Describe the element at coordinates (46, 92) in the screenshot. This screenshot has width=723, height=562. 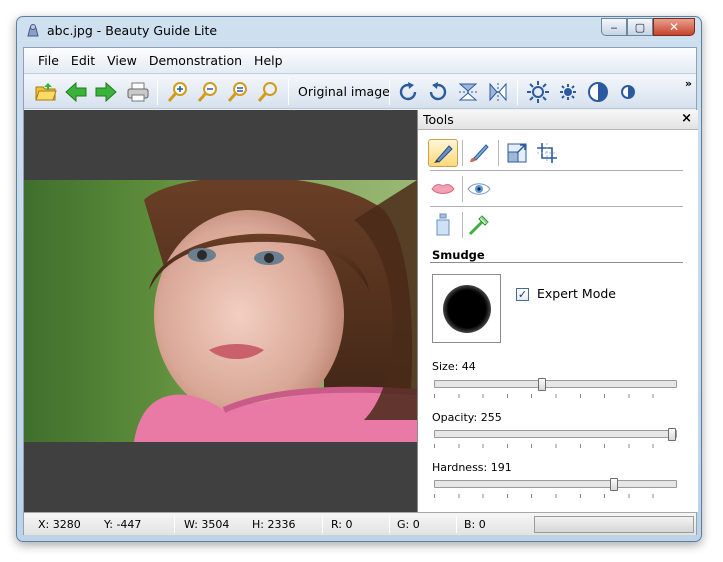
I see `open-folder-icon` at that location.